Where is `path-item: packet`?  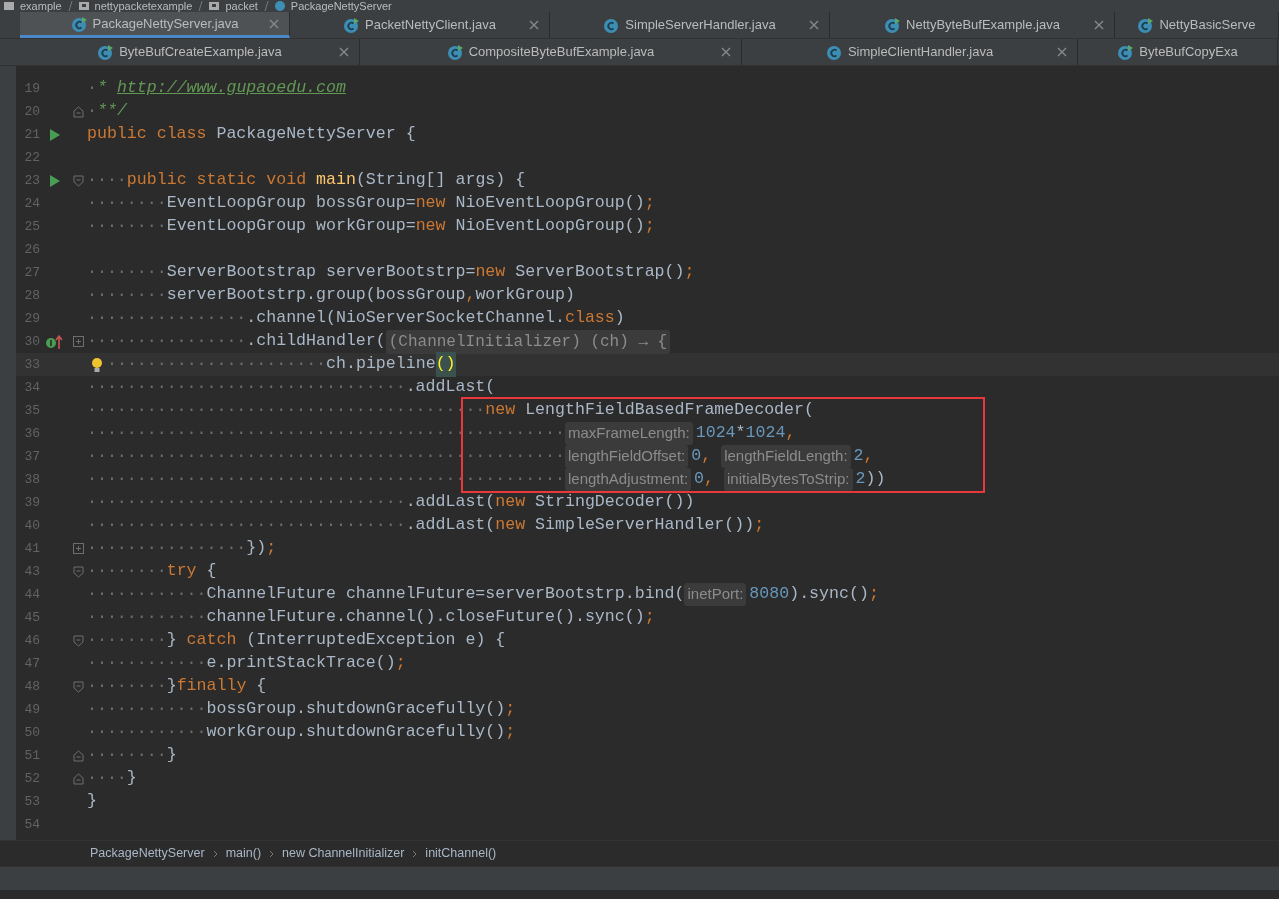
path-item: packet is located at coordinates (241, 6).